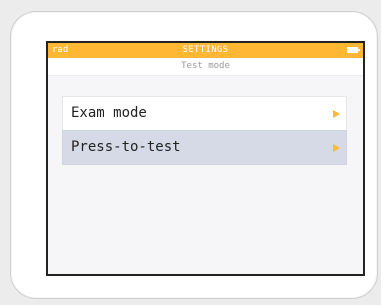 The image size is (381, 305). I want to click on menu-item-press-to-test: Press-to-test, so click(204, 147).